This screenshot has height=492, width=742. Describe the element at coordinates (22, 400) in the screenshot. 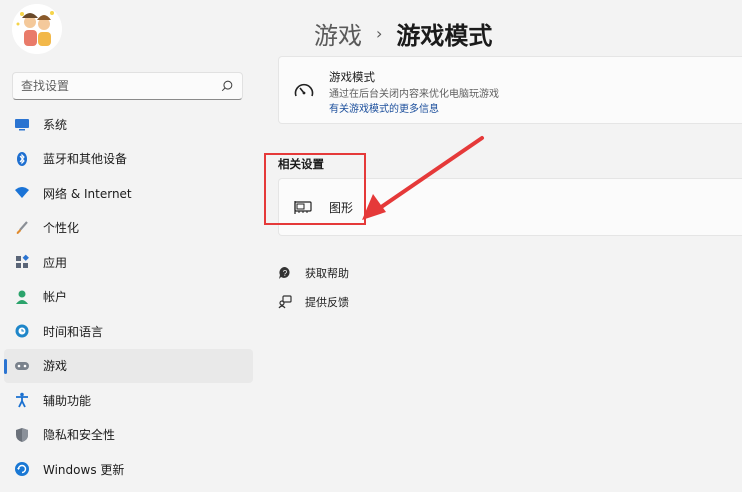

I see `accessibility-icon` at that location.